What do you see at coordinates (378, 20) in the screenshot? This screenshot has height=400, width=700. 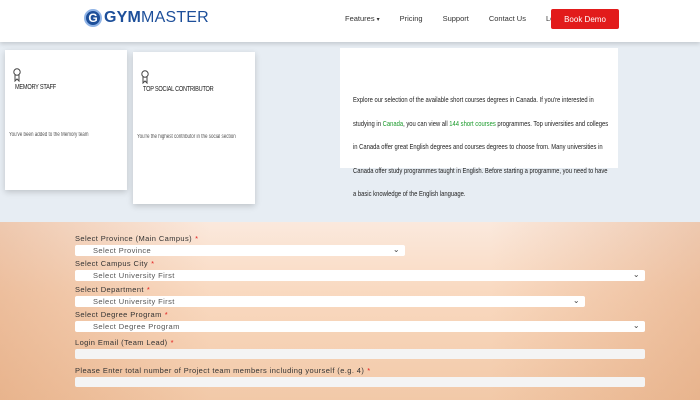 I see `chevron-down-icon: ▾` at bounding box center [378, 20].